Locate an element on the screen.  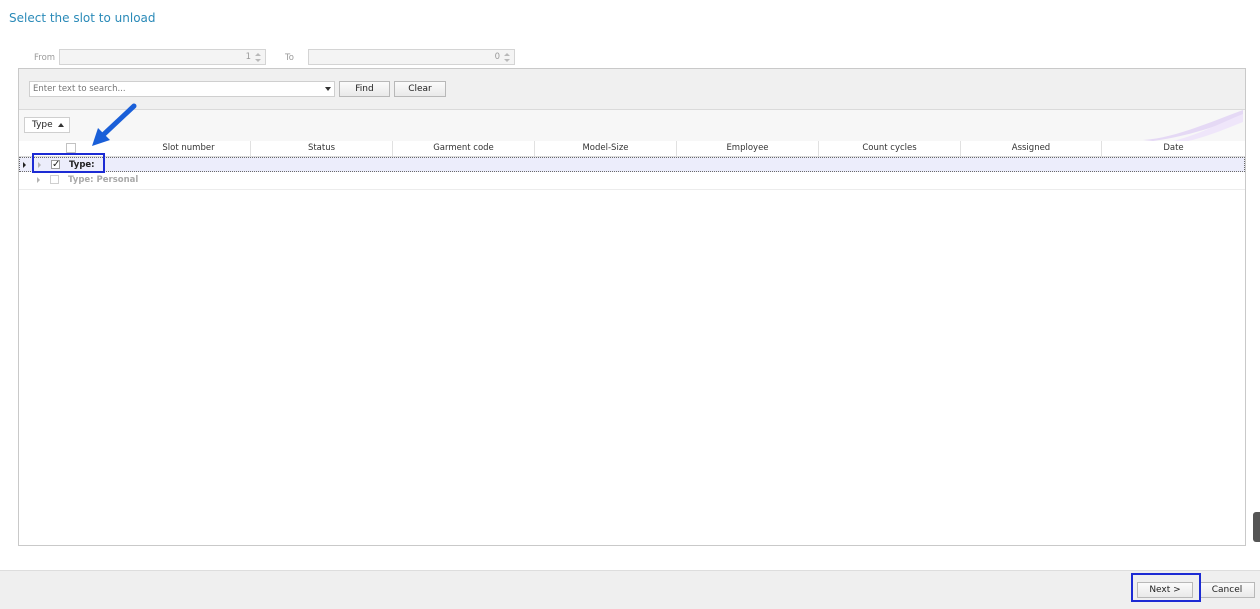
pointer-arrow-icon is located at coordinates (114, 124).